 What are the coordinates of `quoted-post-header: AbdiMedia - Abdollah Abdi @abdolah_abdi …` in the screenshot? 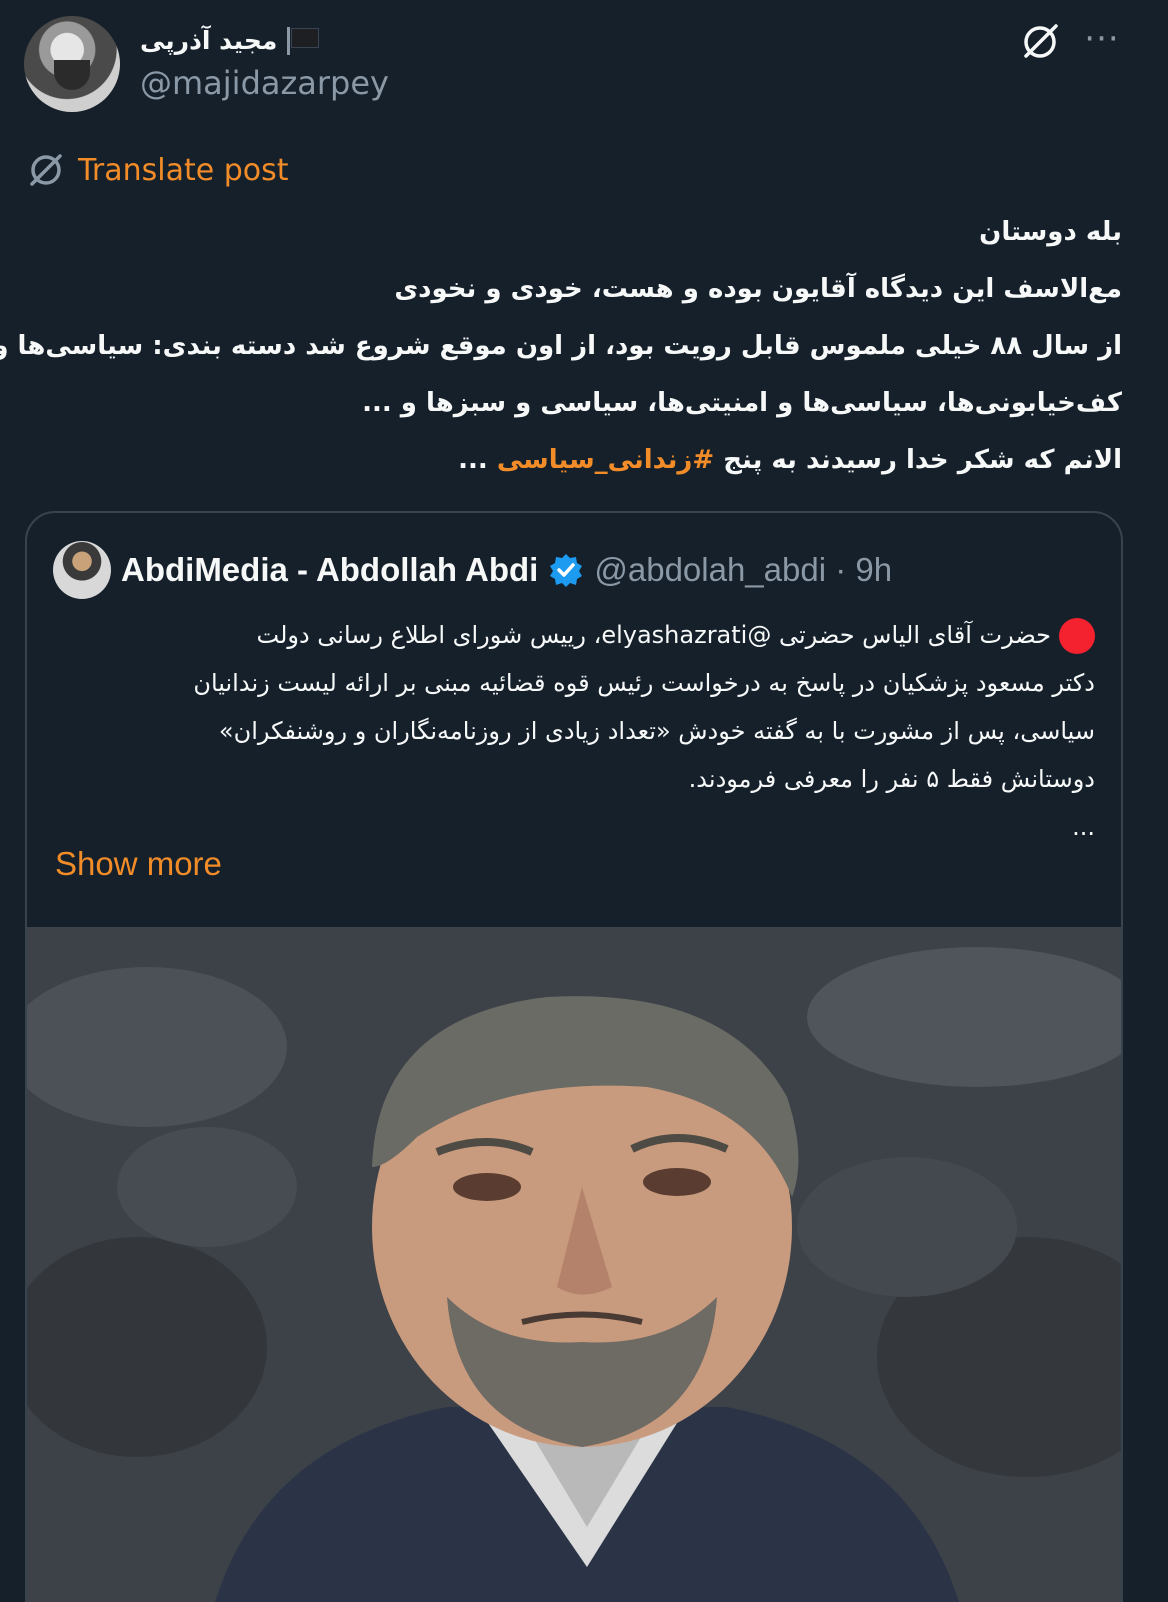 It's located at (472, 570).